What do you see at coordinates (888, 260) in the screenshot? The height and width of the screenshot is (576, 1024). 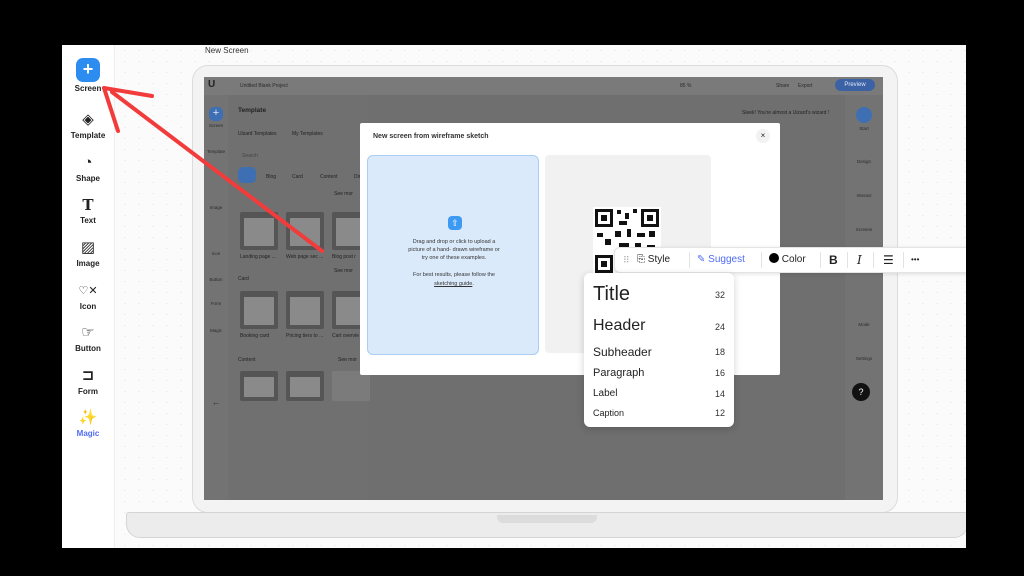 I see `align-left-icon: ☰` at bounding box center [888, 260].